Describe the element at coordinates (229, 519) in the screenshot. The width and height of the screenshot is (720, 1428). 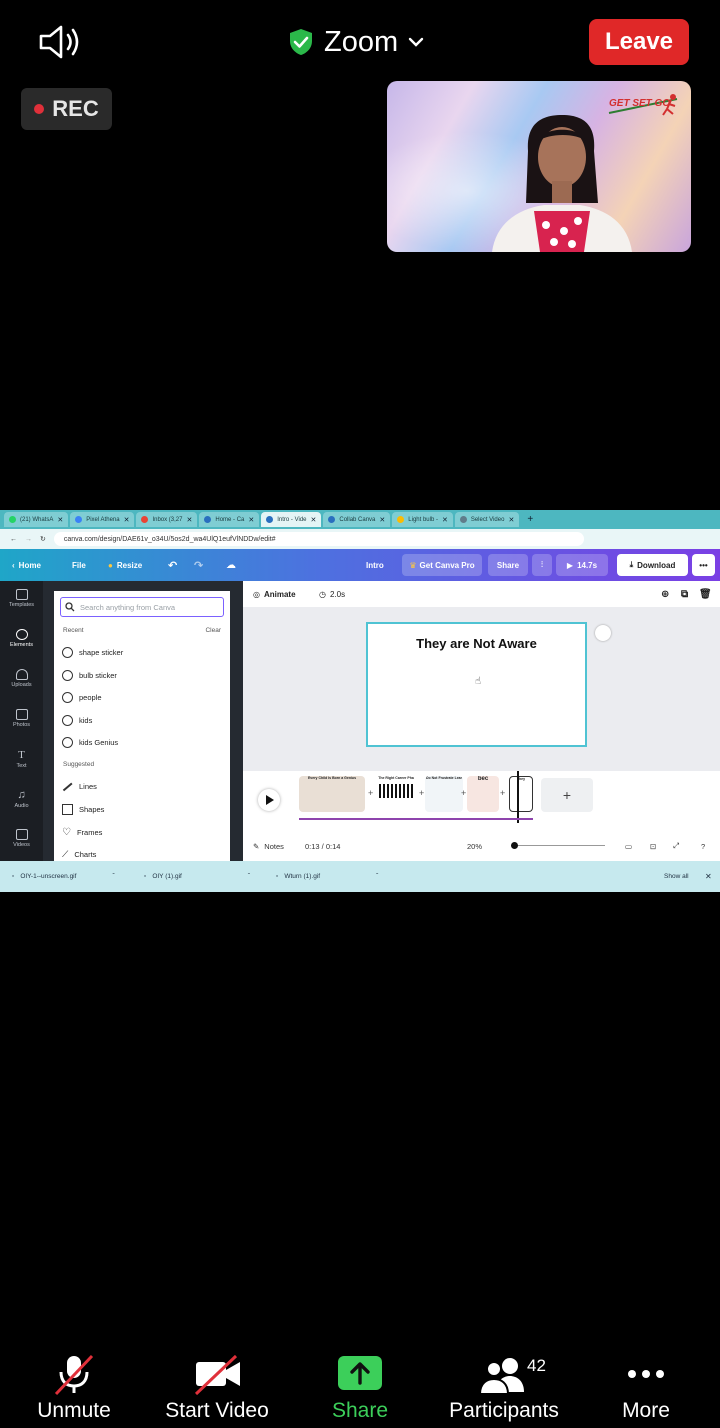
I see `browser-tab: Home - Ca ✕` at that location.